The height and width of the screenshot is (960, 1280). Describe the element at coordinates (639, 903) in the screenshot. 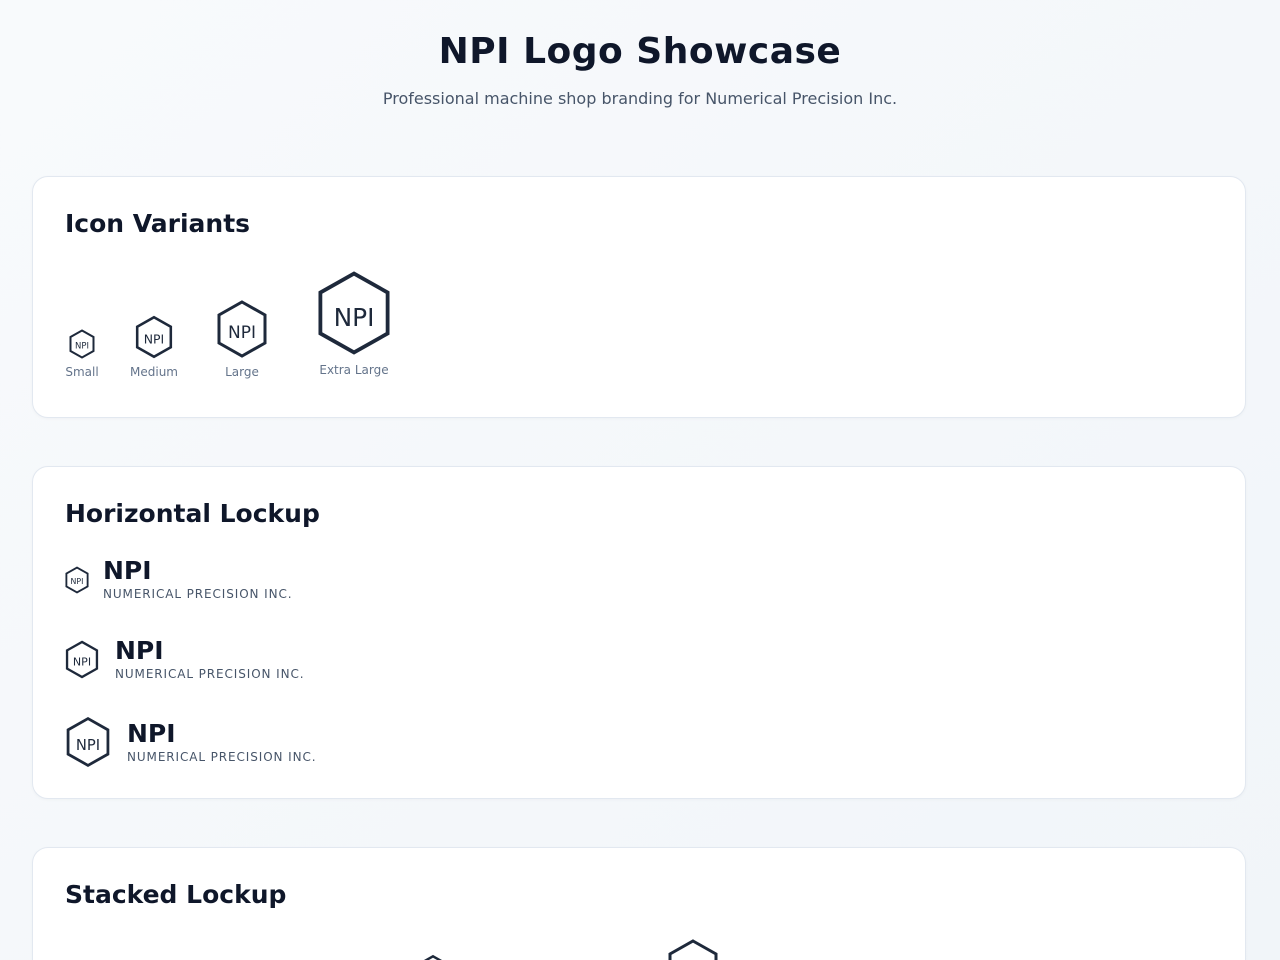

I see `stacked-lockup-card: Stacked Lockup NPI NPI` at that location.